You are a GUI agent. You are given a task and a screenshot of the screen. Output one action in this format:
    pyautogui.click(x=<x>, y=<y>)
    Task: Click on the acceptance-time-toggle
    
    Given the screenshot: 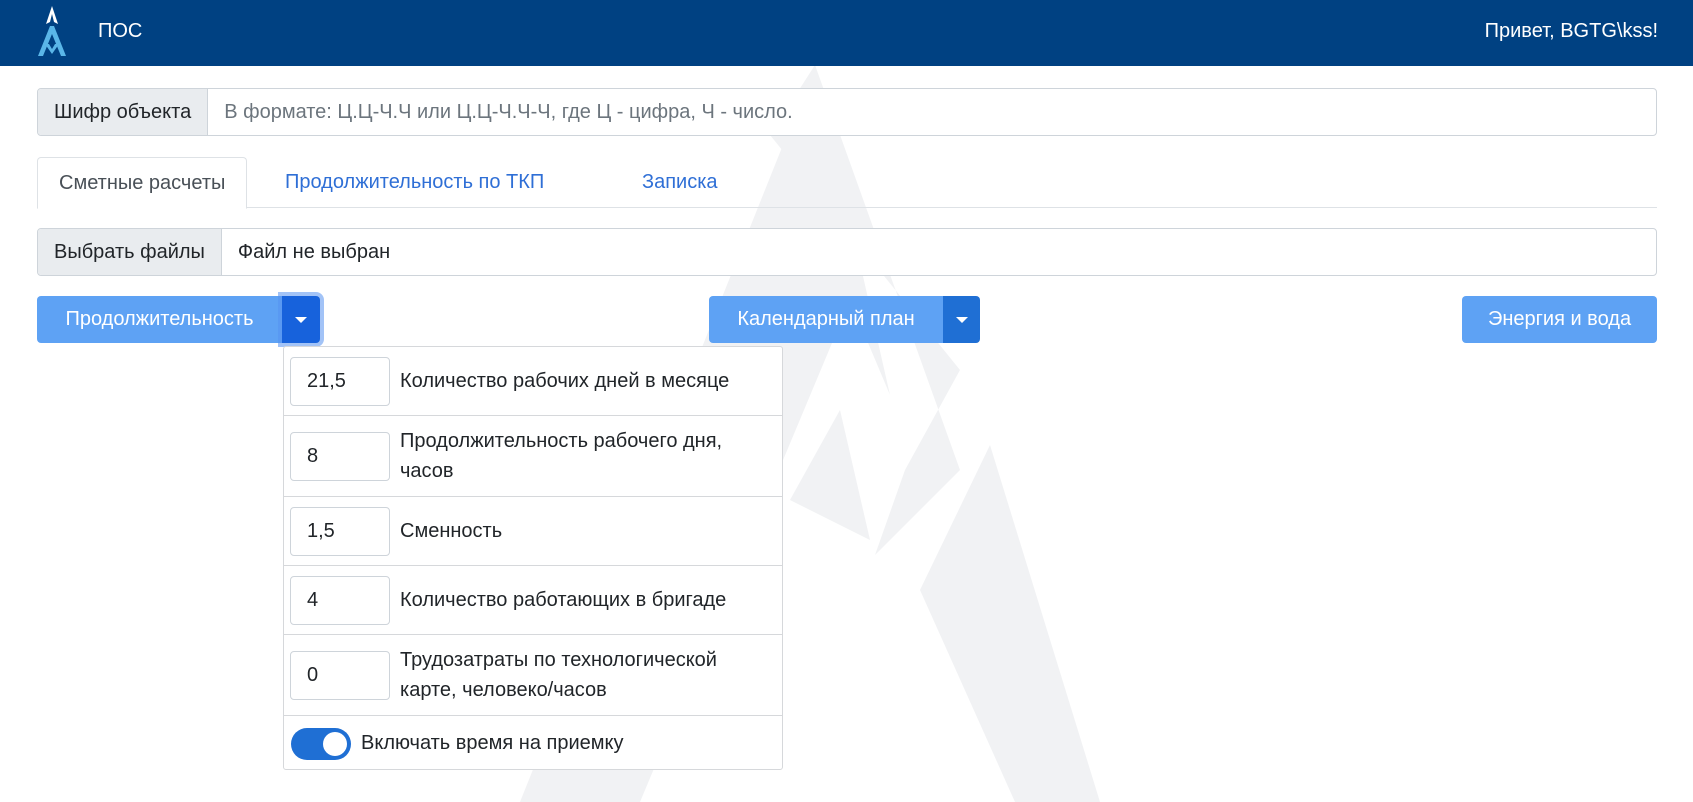 What is the action you would take?
    pyautogui.click(x=321, y=744)
    